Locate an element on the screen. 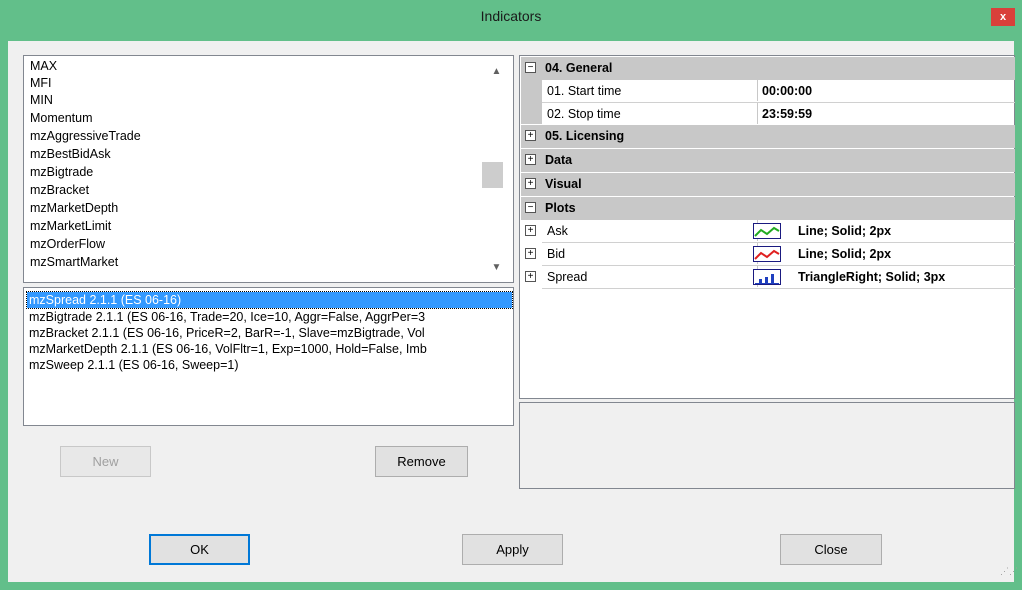 This screenshot has height=590, width=1022. apply-button: Apply is located at coordinates (512, 549).